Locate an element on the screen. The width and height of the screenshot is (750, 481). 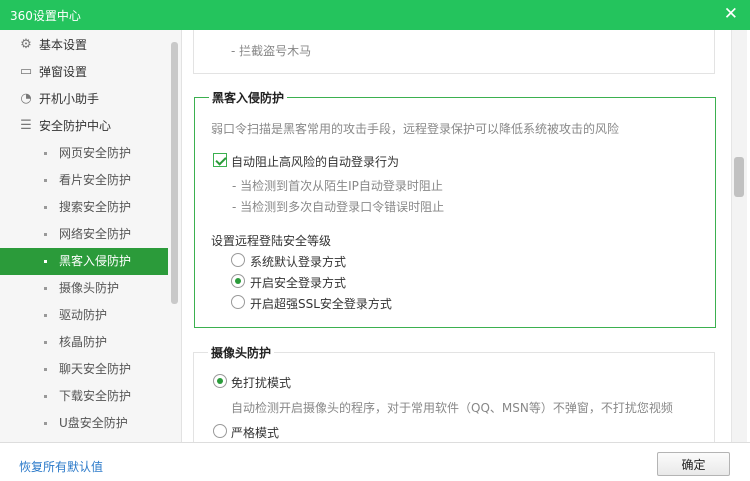
gear-icon: ⚙ is located at coordinates (26, 44).